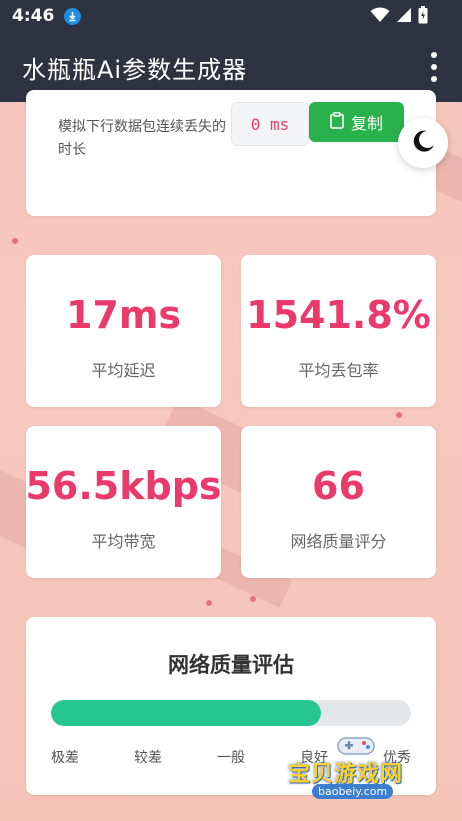  What do you see at coordinates (123, 315) in the screenshot?
I see `stat-value: 17ms` at bounding box center [123, 315].